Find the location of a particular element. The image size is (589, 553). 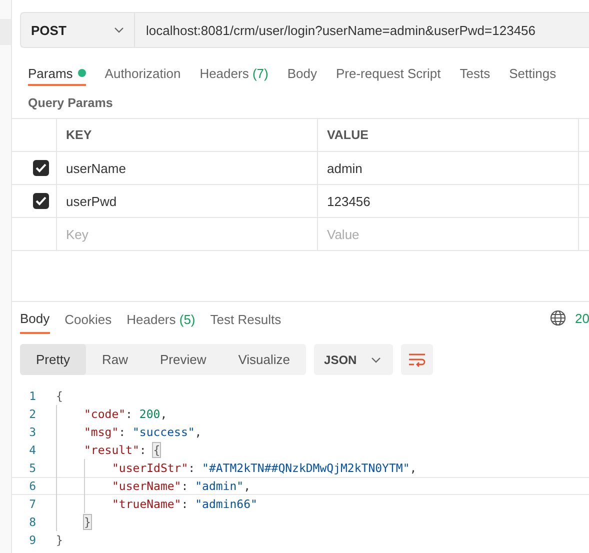

code-line: "msg": "success", is located at coordinates (143, 432).